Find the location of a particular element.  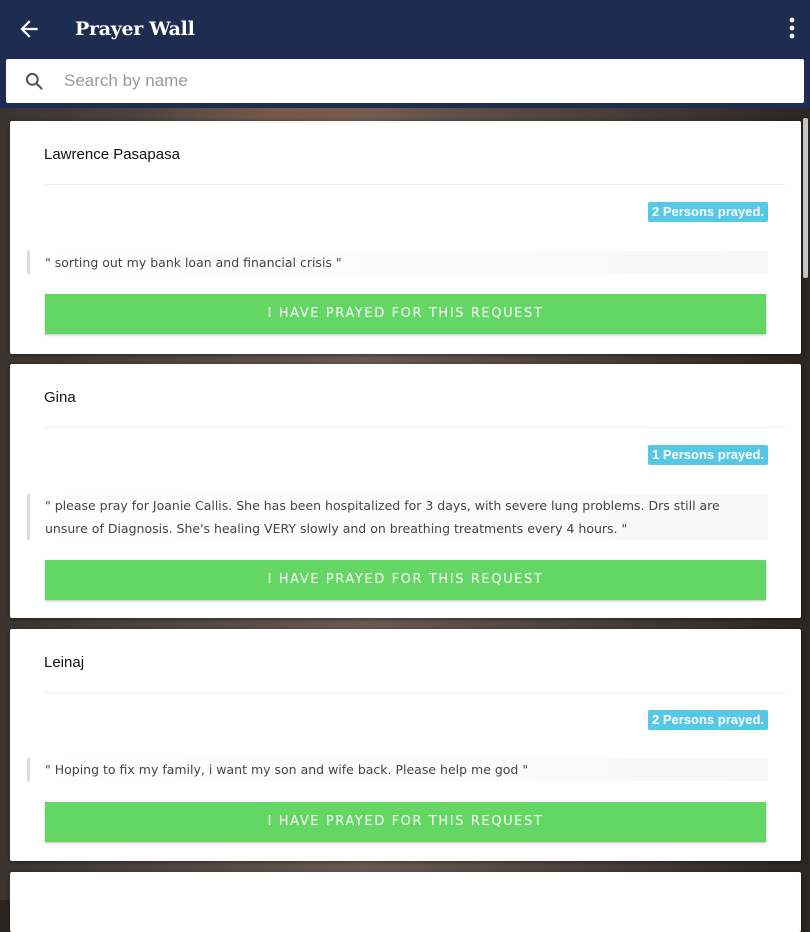

page-title: Prayer Wall is located at coordinates (135, 29).